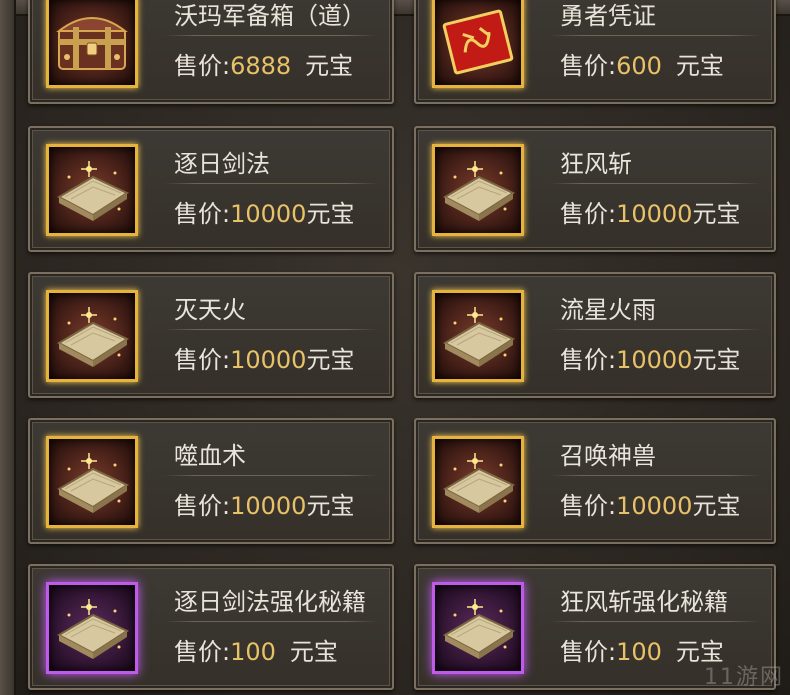 The image size is (790, 695). I want to click on price-value: 6888, so click(261, 66).